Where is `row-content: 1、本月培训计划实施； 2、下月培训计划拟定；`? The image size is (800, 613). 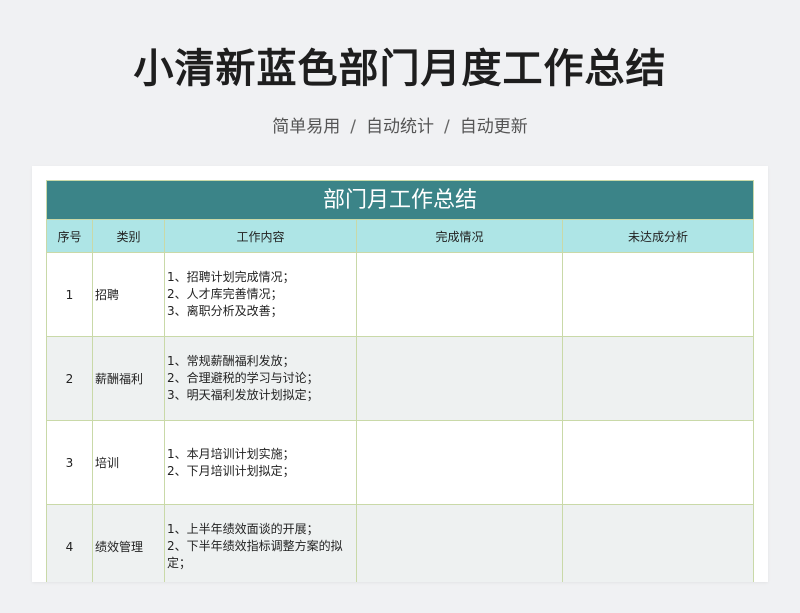
row-content: 1、本月培训计划实施； 2、下月培训计划拟定； is located at coordinates (261, 463).